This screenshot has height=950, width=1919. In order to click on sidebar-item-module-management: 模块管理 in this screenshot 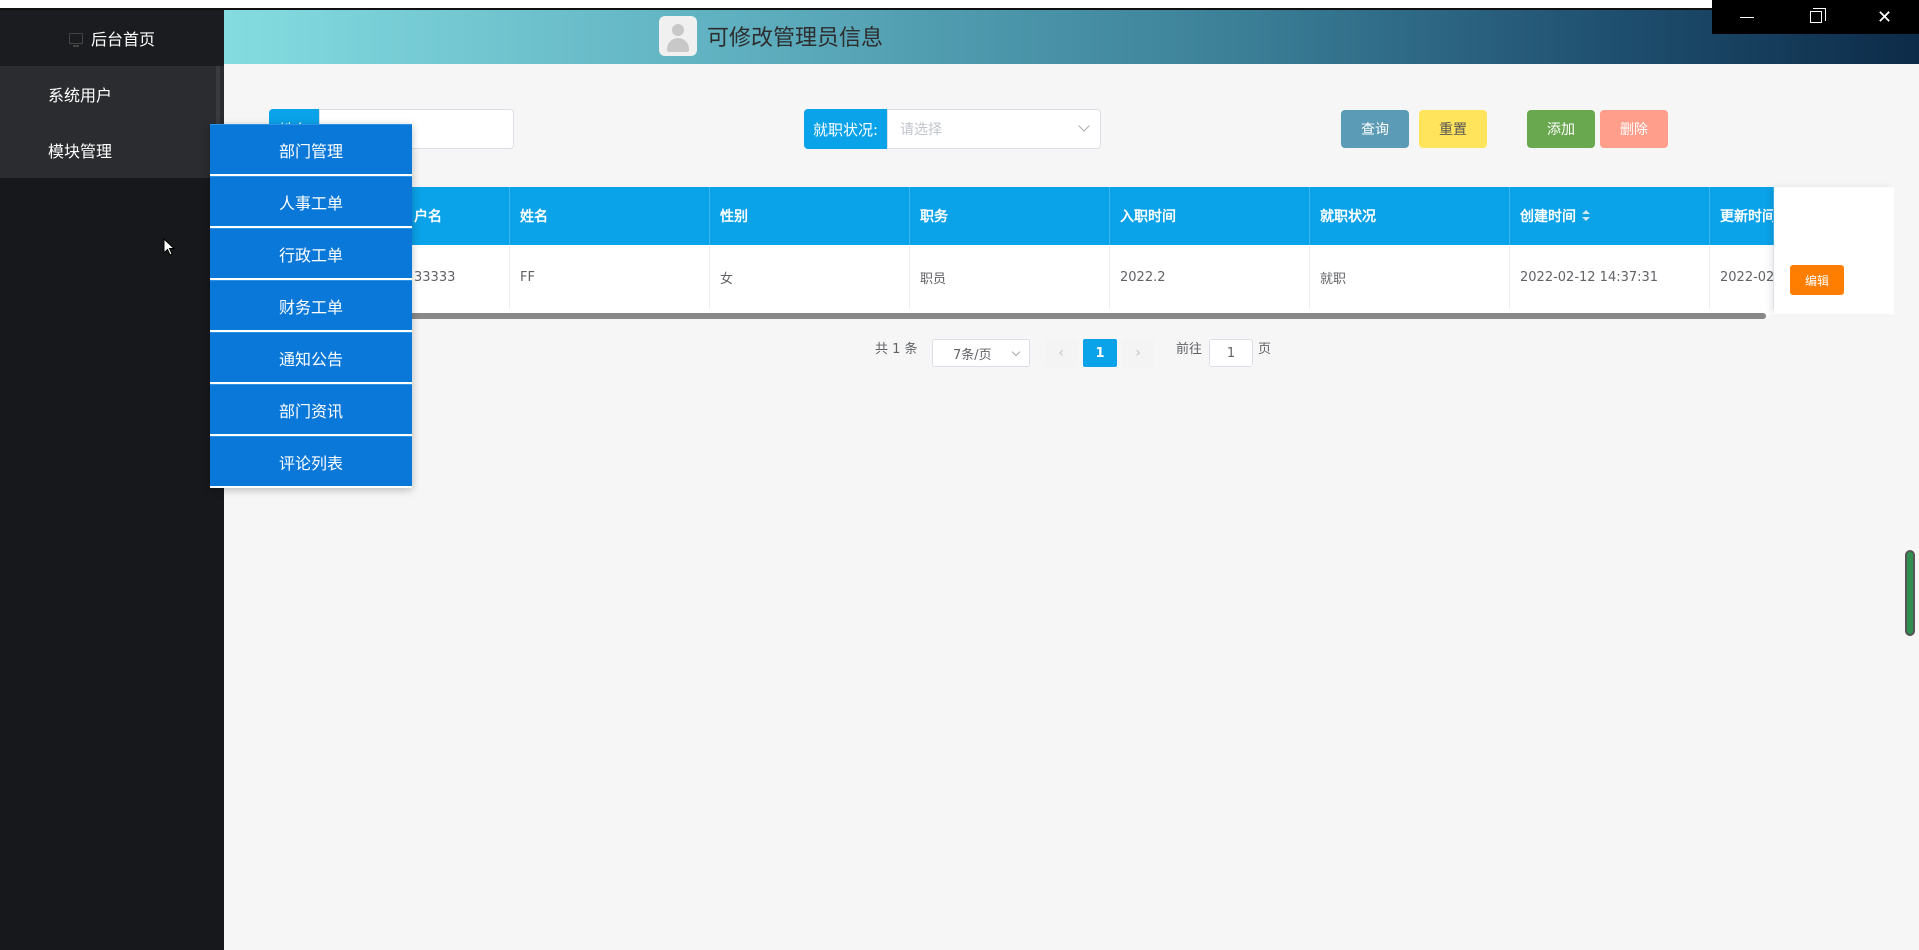, I will do `click(112, 150)`.